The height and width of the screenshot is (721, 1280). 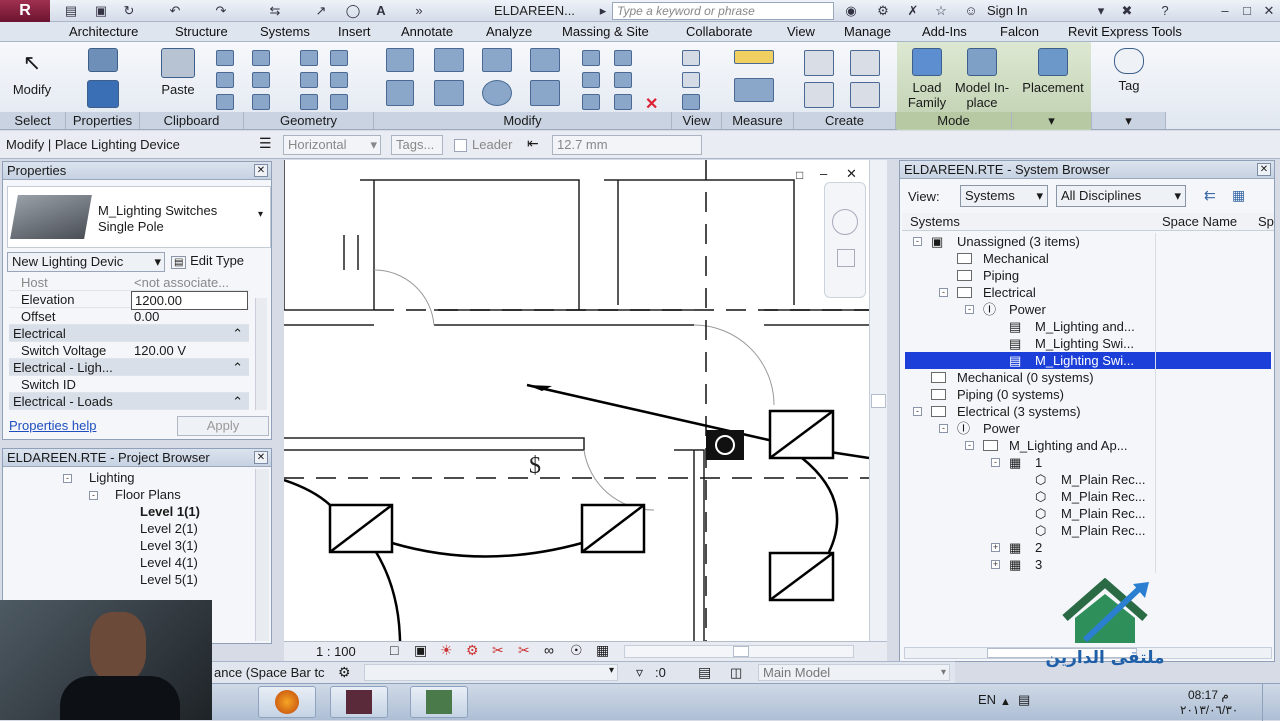 I want to click on text-icon: A, so click(x=381, y=11).